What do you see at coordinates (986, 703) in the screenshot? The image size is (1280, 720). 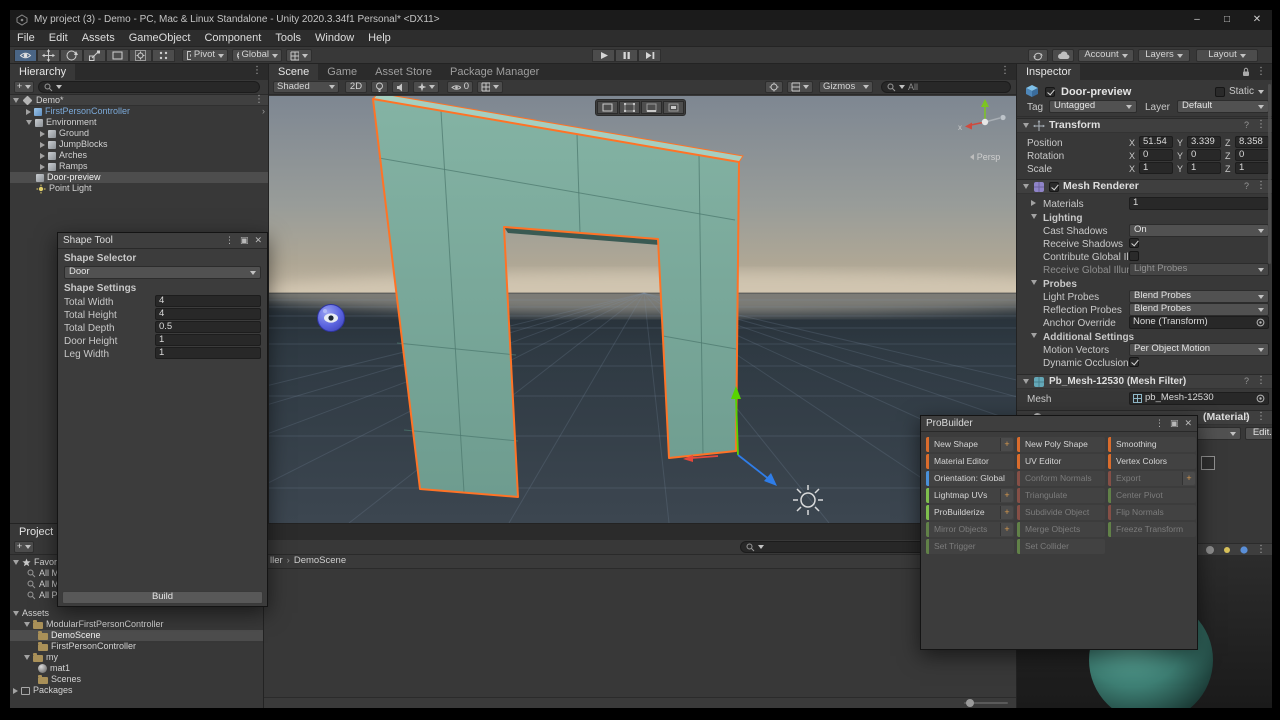 I see `thumbnail-zoom-slider` at bounding box center [986, 703].